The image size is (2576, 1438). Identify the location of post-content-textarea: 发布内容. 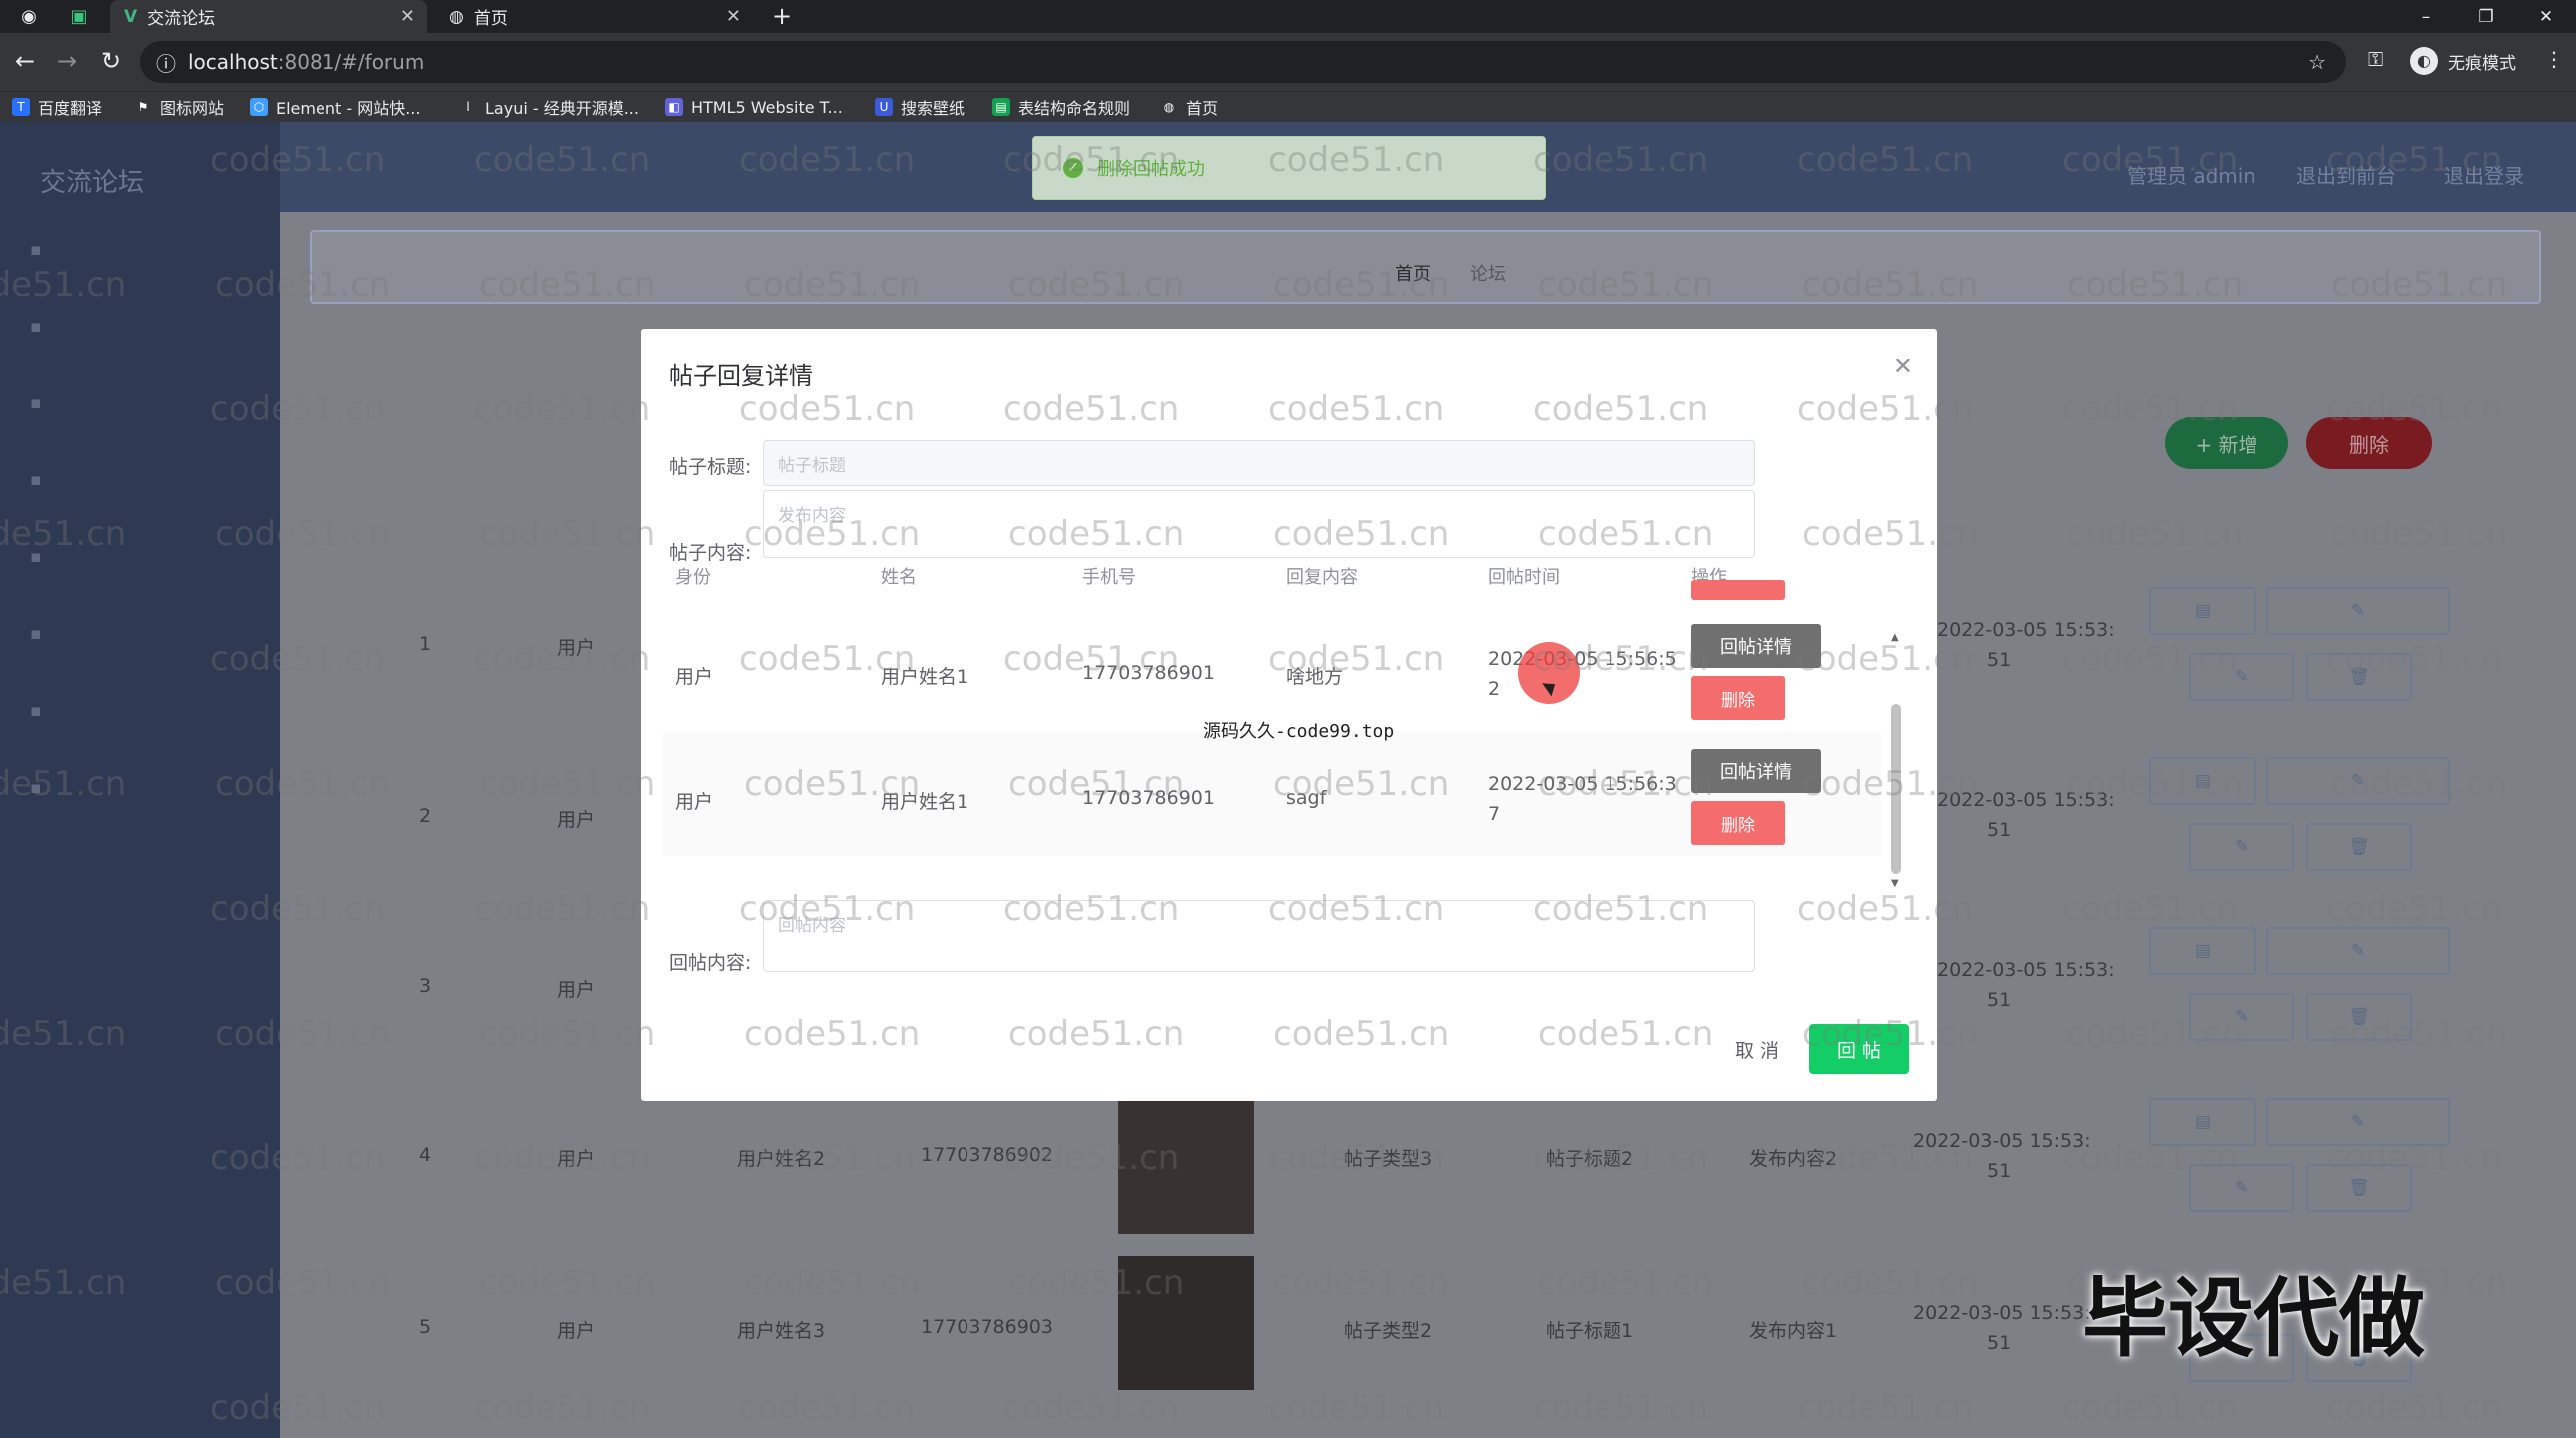
(1259, 524).